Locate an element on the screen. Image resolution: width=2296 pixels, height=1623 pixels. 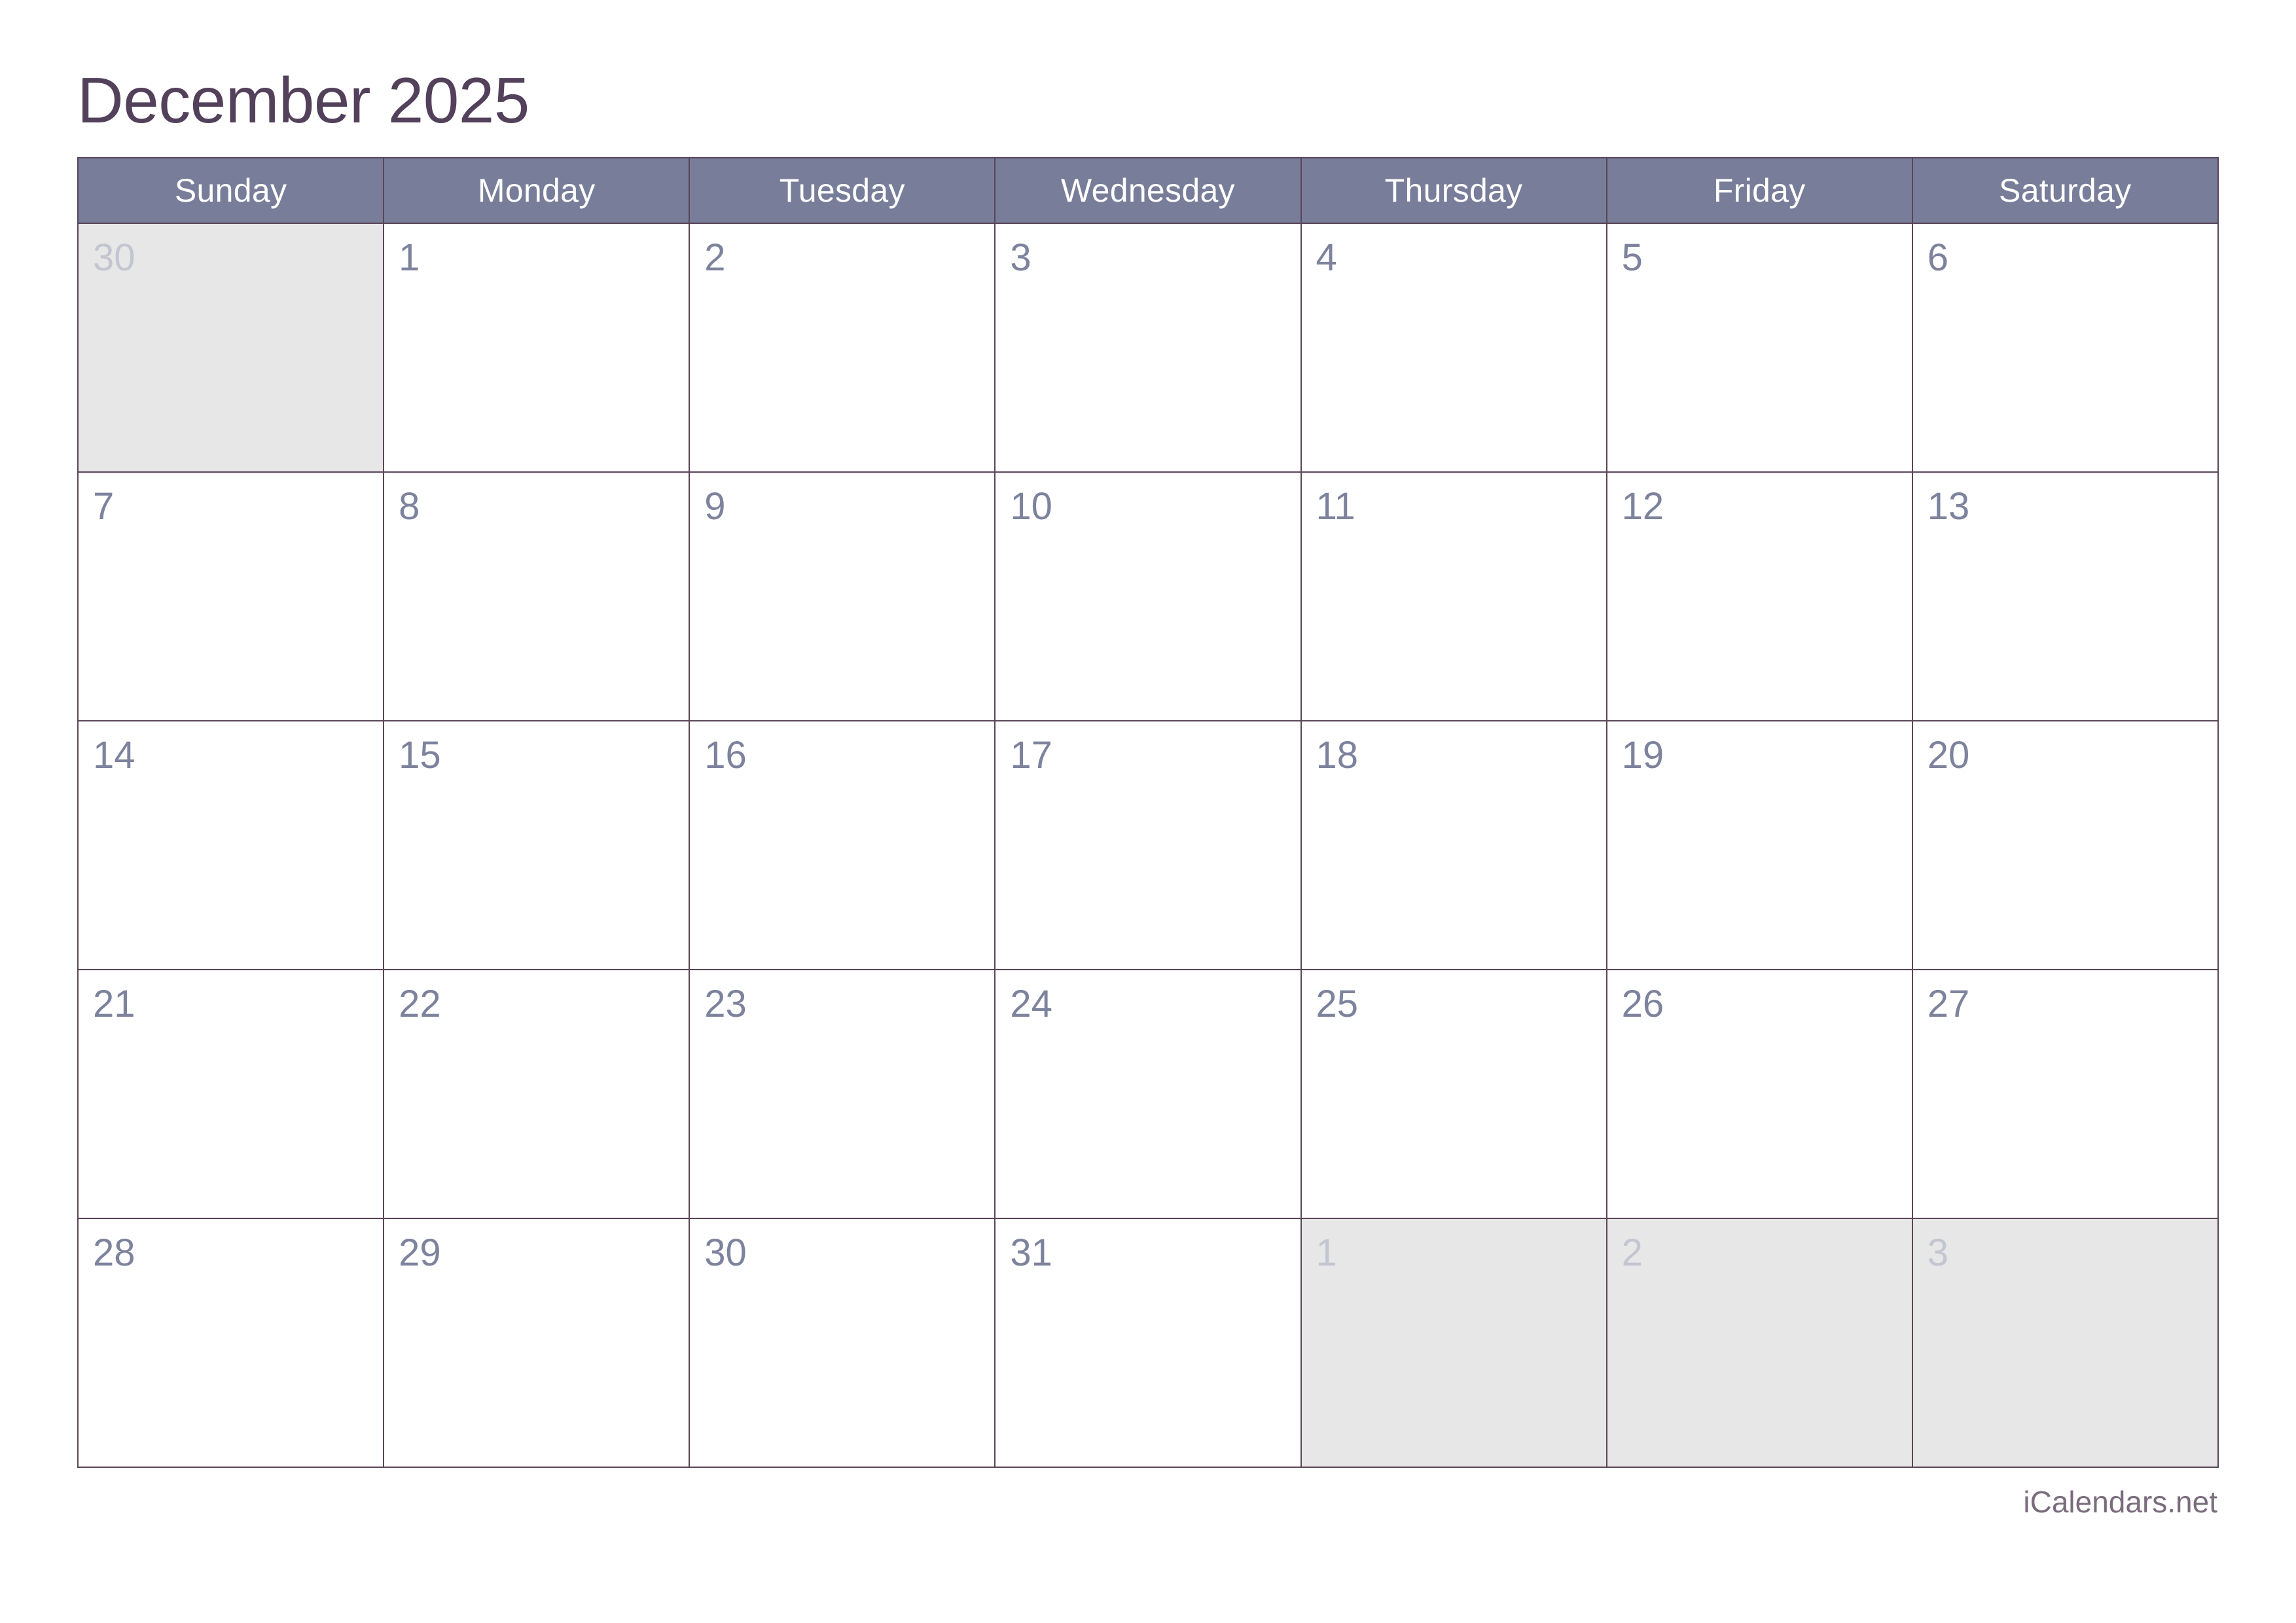
calendar-day-number: 17 is located at coordinates (1031, 755).